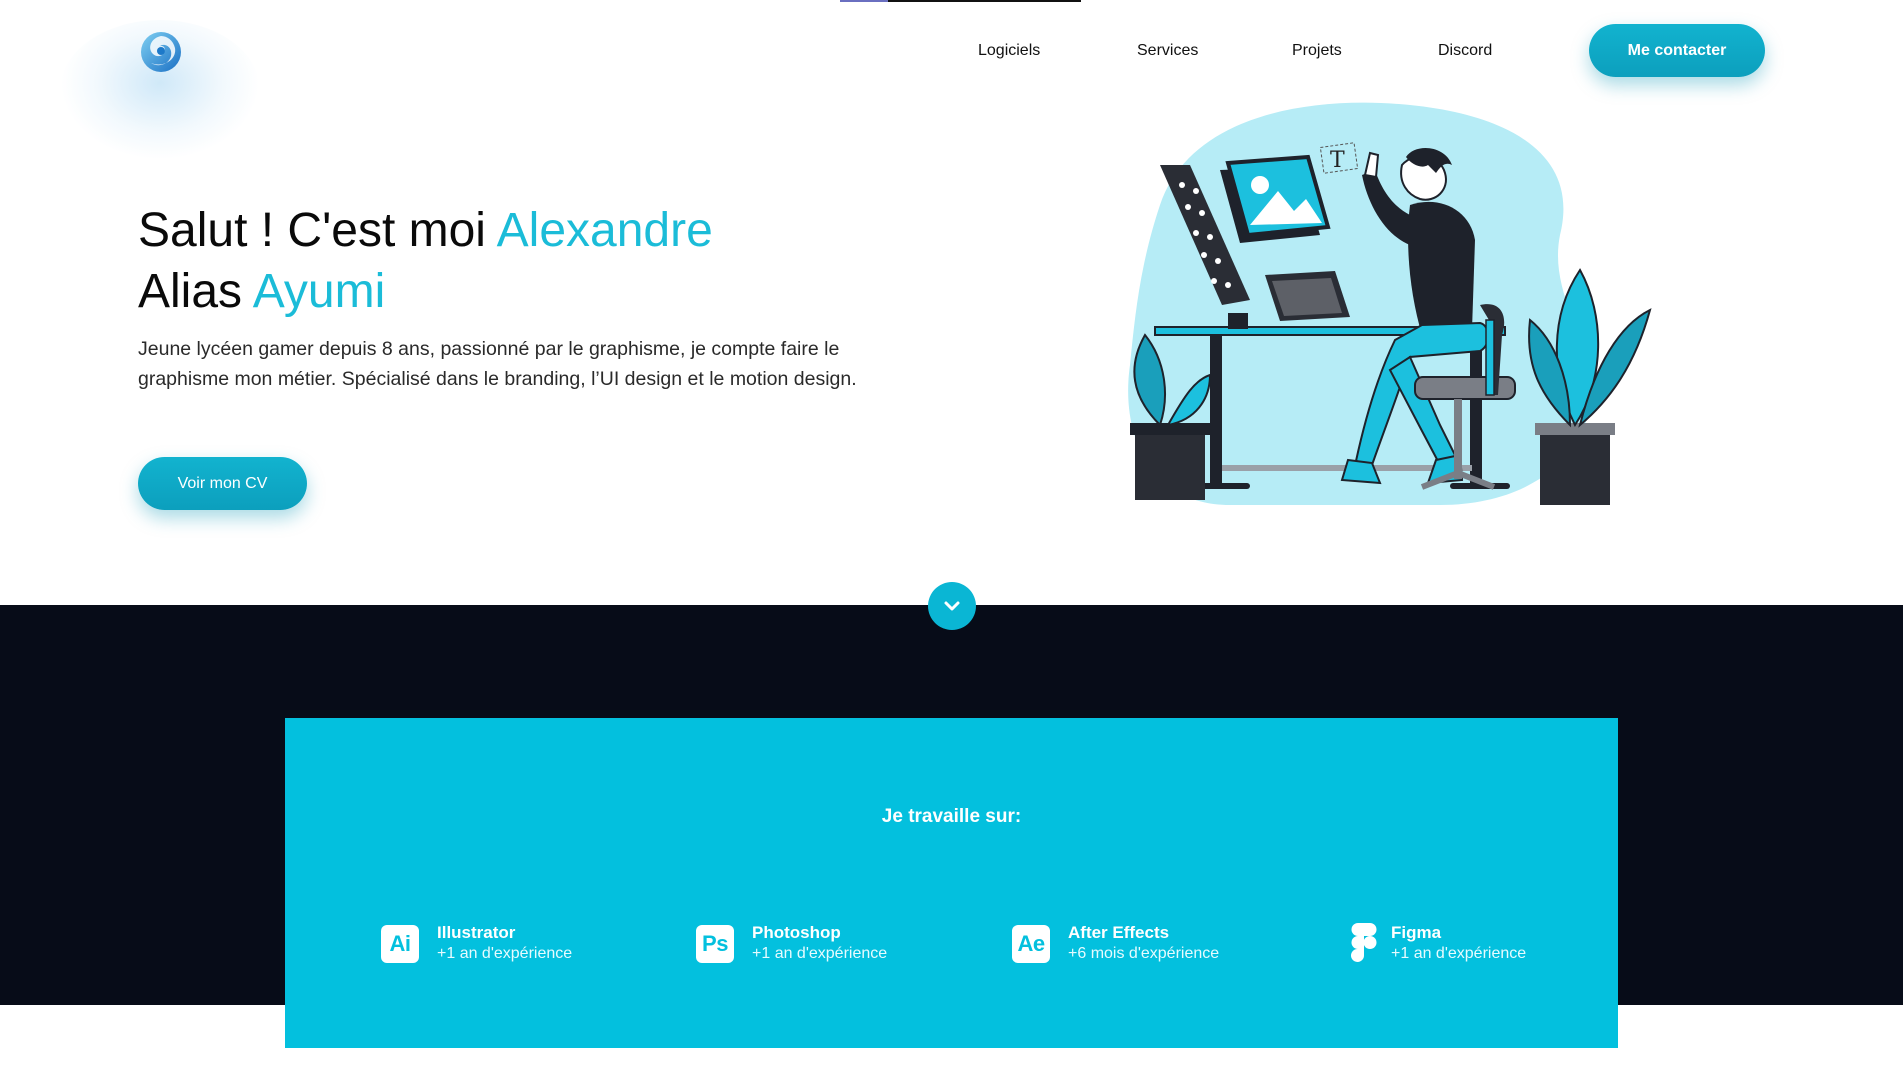 This screenshot has width=1903, height=1080. I want to click on contact-button: Me contacter, so click(1677, 50).